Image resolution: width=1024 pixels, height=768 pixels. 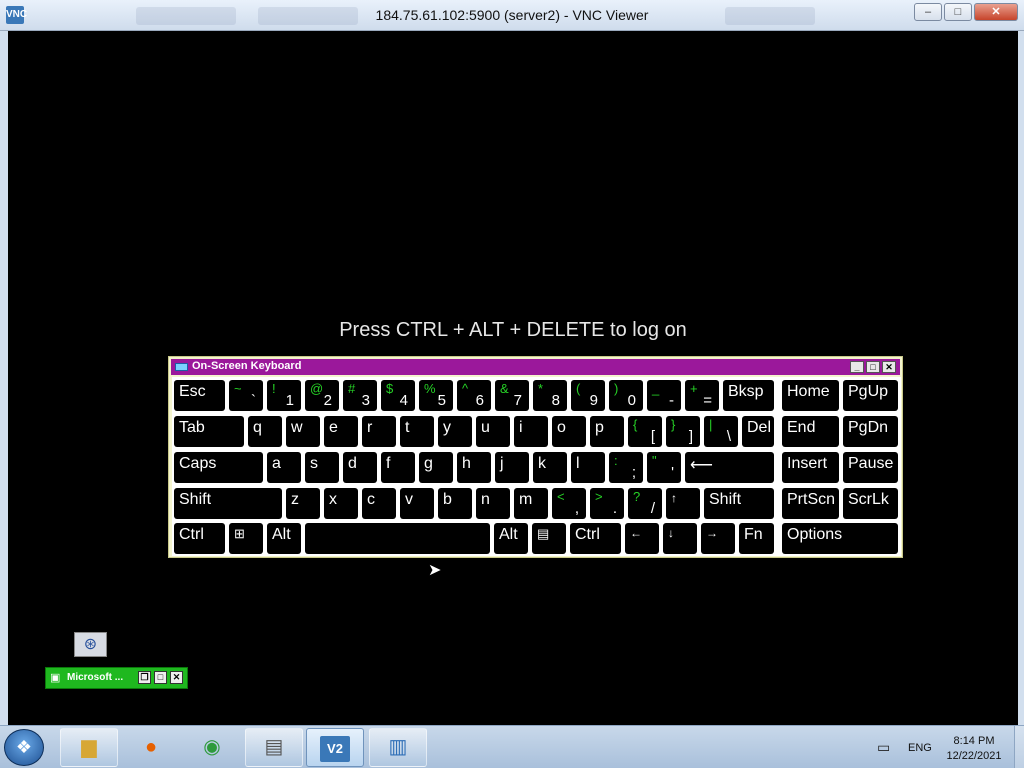 I want to click on key-comma: <,, so click(x=569, y=503).